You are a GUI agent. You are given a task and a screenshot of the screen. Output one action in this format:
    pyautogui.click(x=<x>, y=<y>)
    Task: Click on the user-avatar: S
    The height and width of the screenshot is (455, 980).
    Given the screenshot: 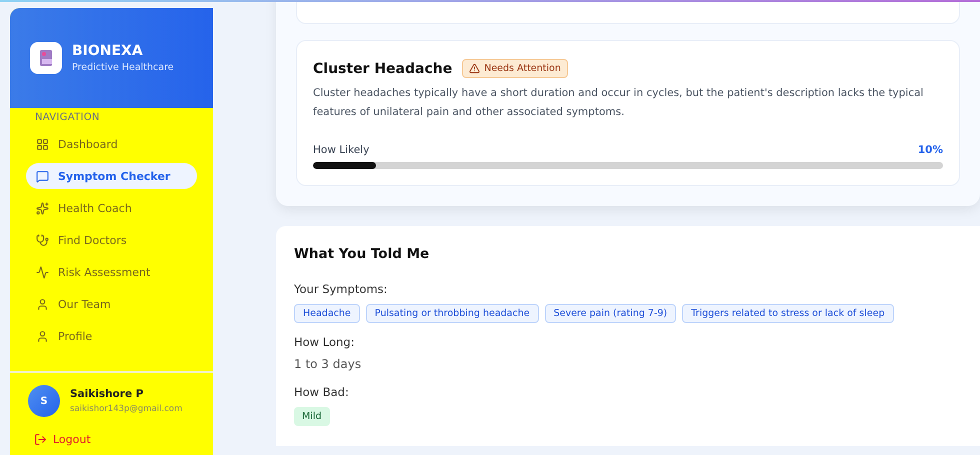 What is the action you would take?
    pyautogui.click(x=44, y=401)
    